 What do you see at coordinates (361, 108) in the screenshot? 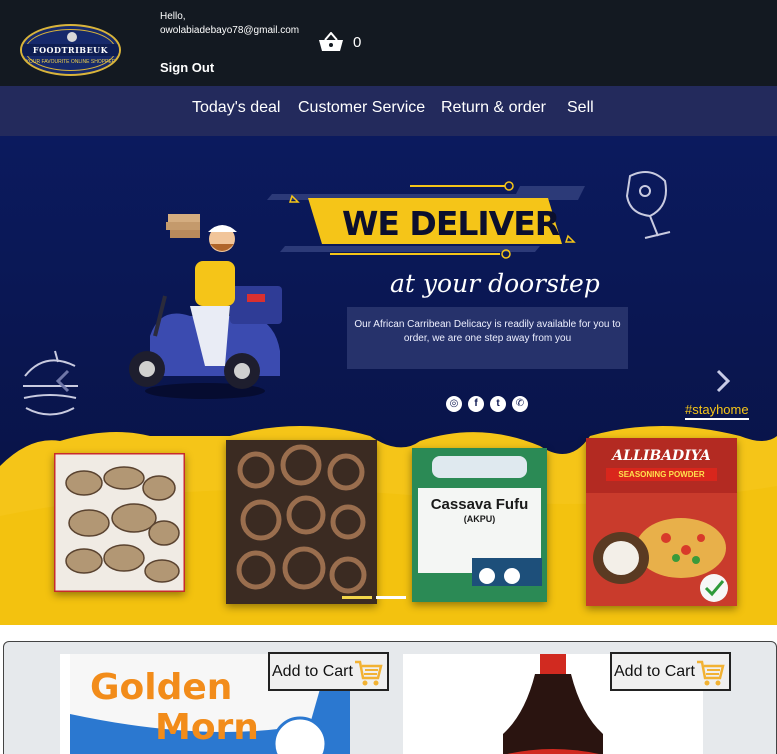
I see `nav-item-customer-service: Customer Service` at bounding box center [361, 108].